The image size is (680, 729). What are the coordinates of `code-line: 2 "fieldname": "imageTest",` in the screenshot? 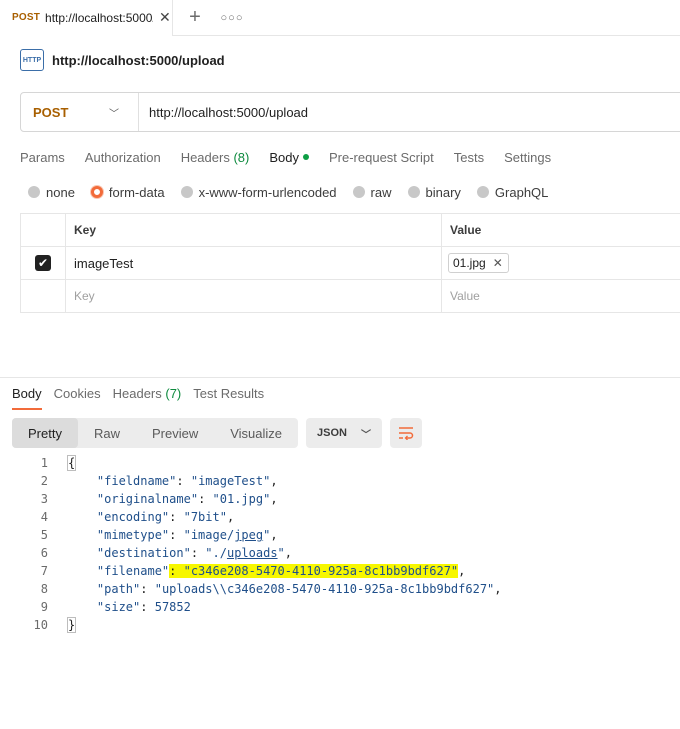 It's located at (340, 481).